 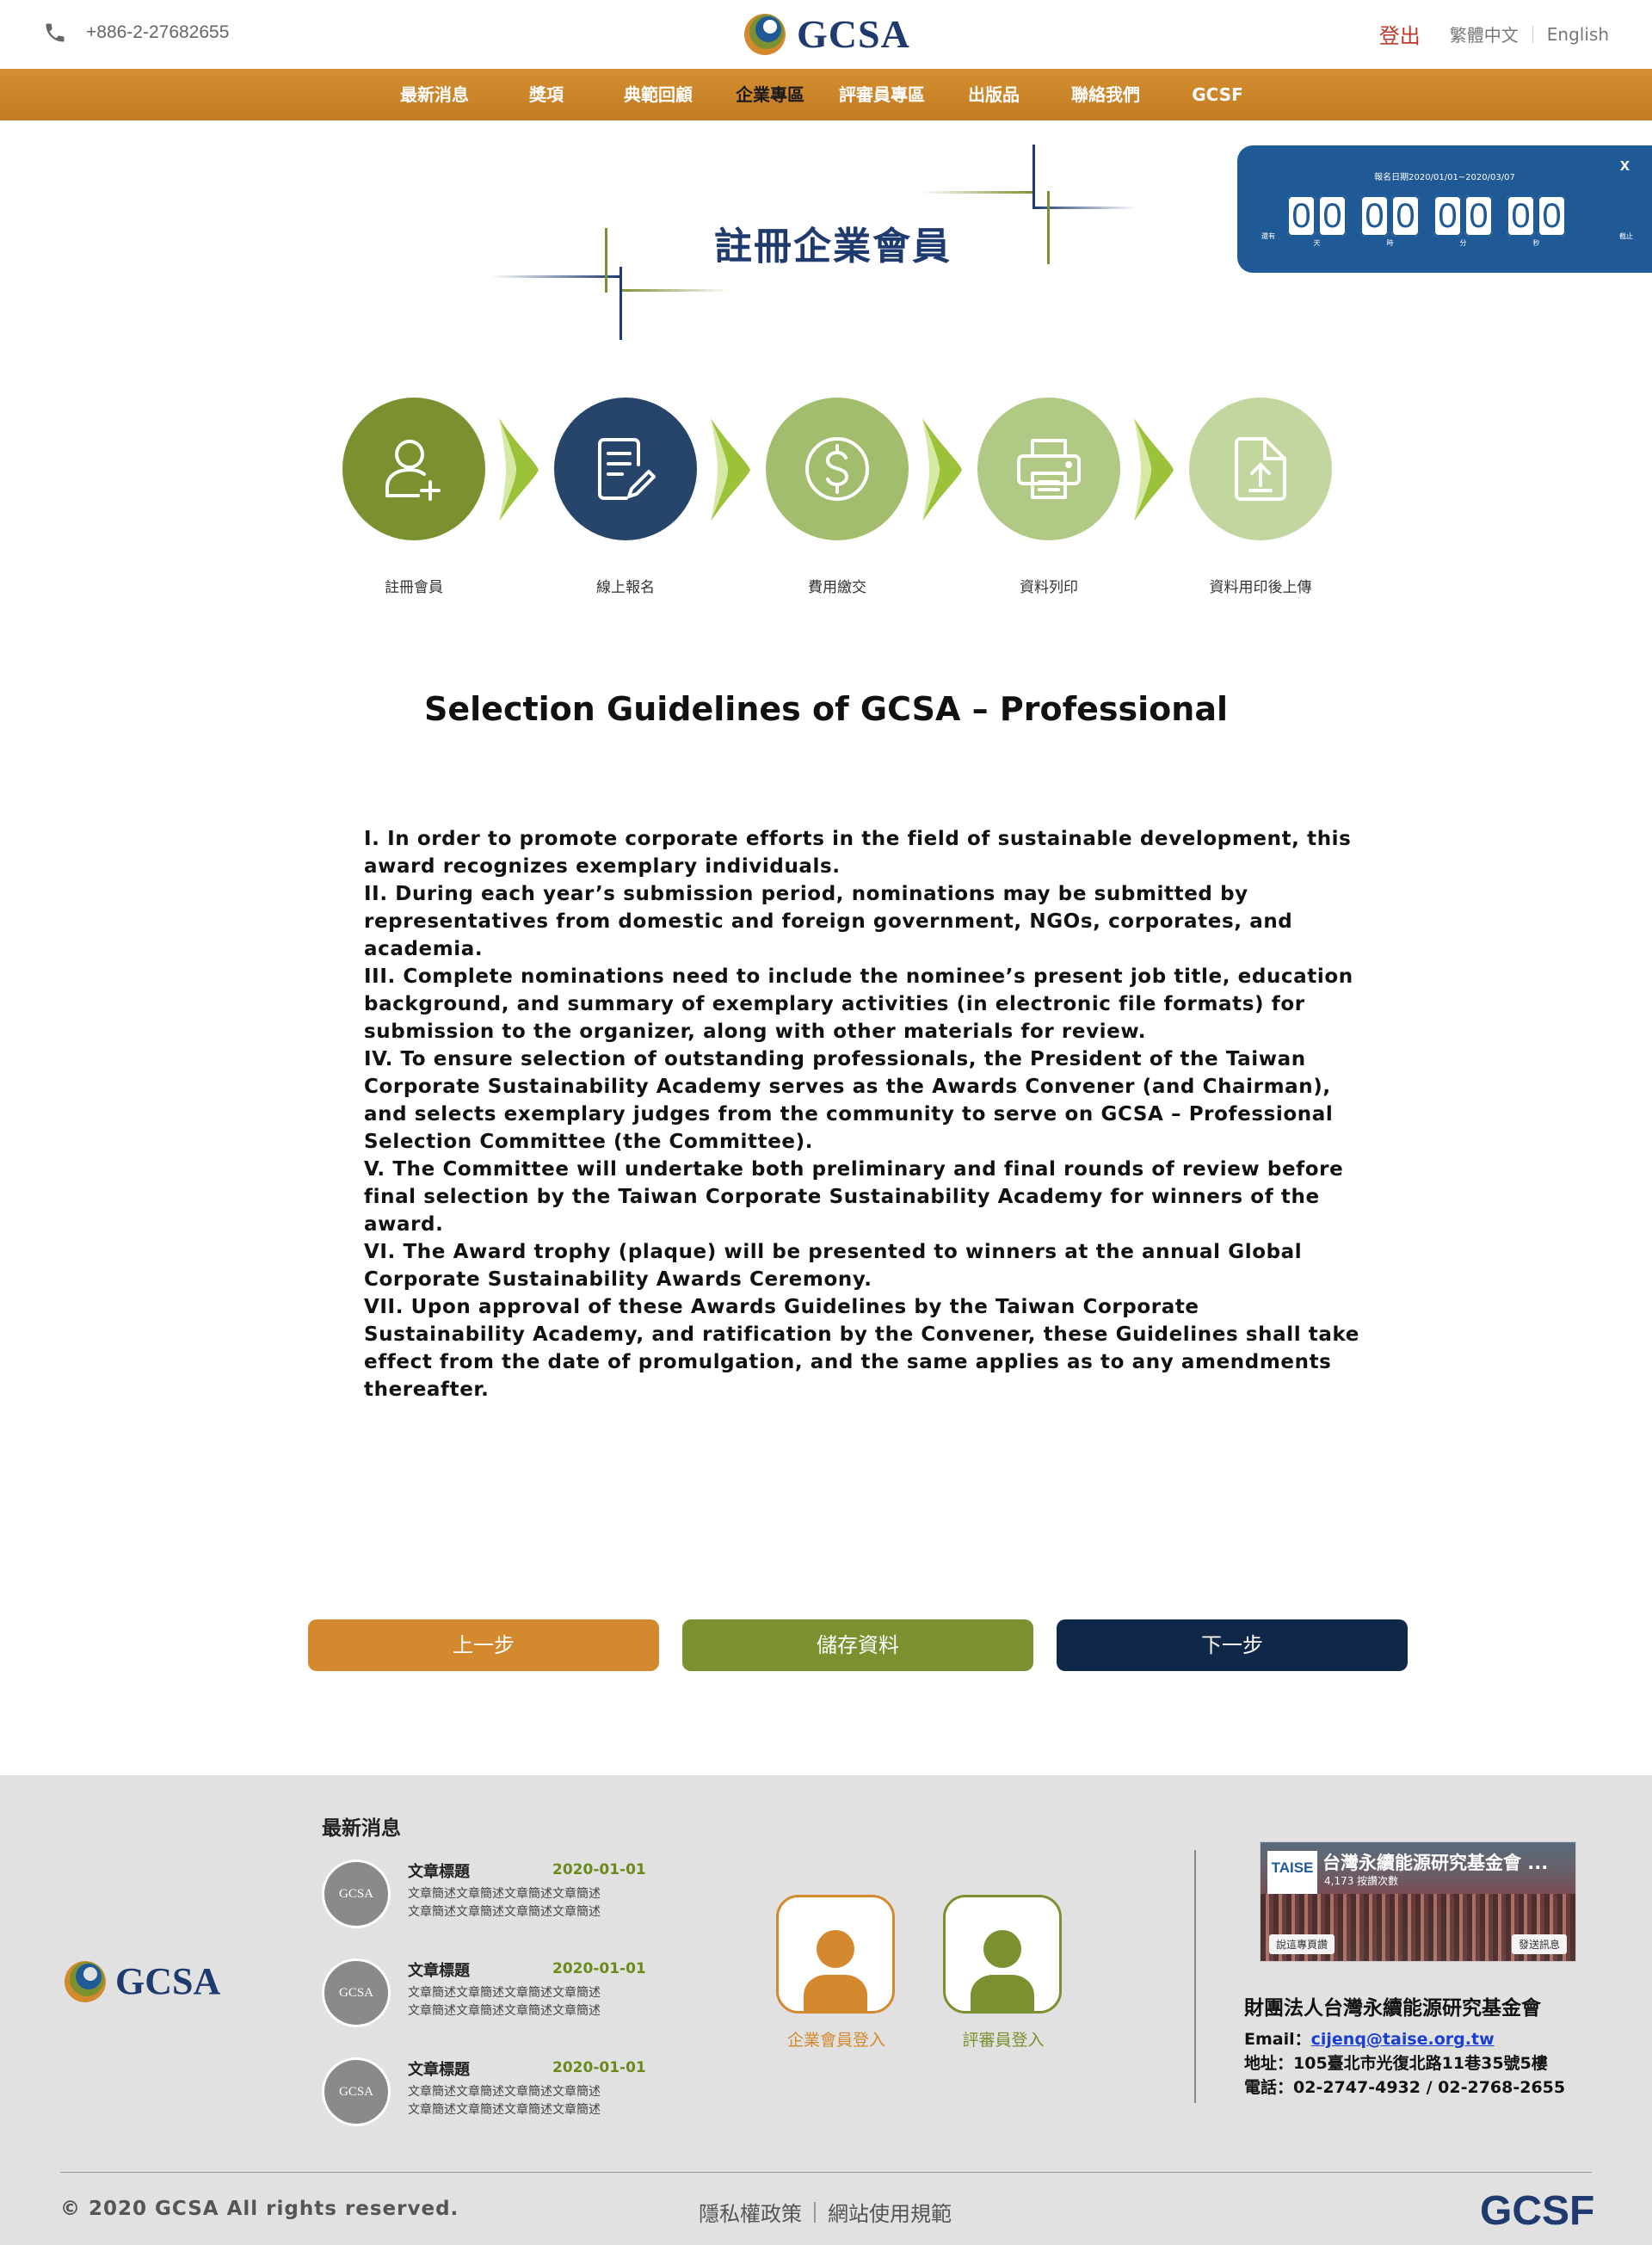 What do you see at coordinates (259, 2209) in the screenshot?
I see `copyright: © 2020 GCSA All rights reserved.` at bounding box center [259, 2209].